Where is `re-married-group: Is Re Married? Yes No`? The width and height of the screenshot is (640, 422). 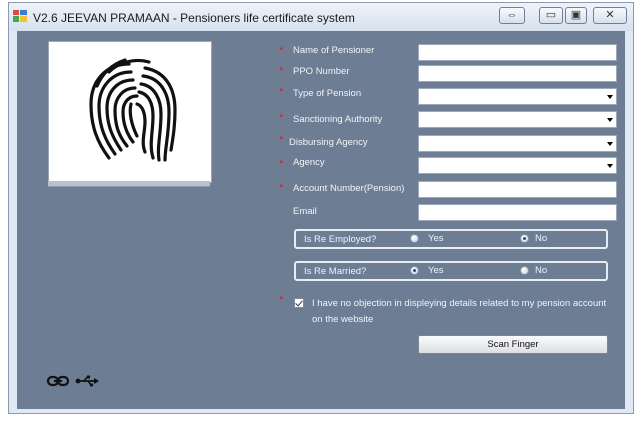 re-married-group: Is Re Married? Yes No is located at coordinates (451, 271).